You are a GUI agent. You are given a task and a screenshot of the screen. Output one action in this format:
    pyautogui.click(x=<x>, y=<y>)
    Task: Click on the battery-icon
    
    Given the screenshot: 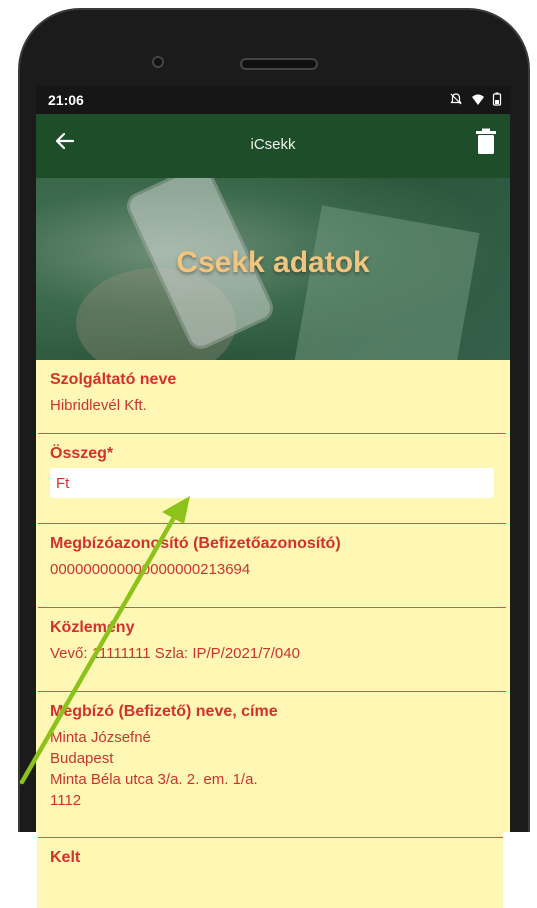 What is the action you would take?
    pyautogui.click(x=497, y=99)
    